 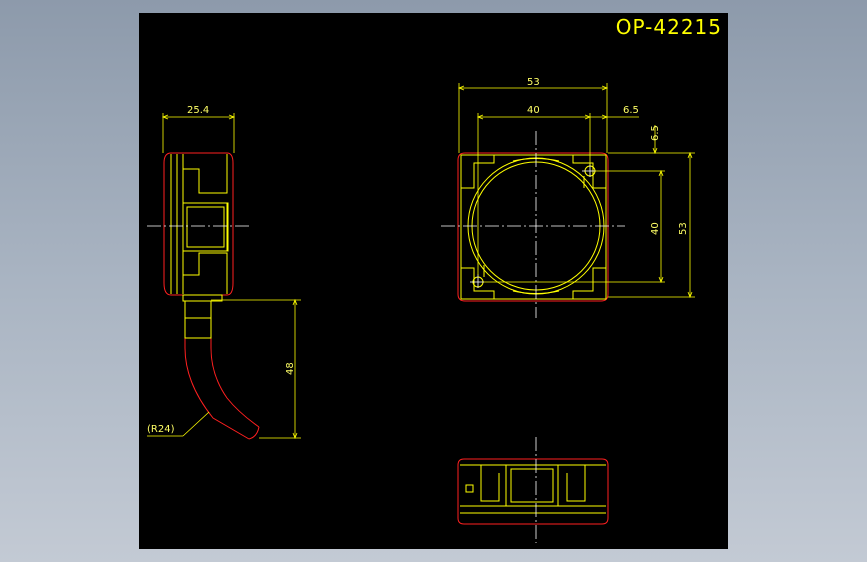 What do you see at coordinates (655, 228) in the screenshot?
I see `hole-spacing-y-dim: 40` at bounding box center [655, 228].